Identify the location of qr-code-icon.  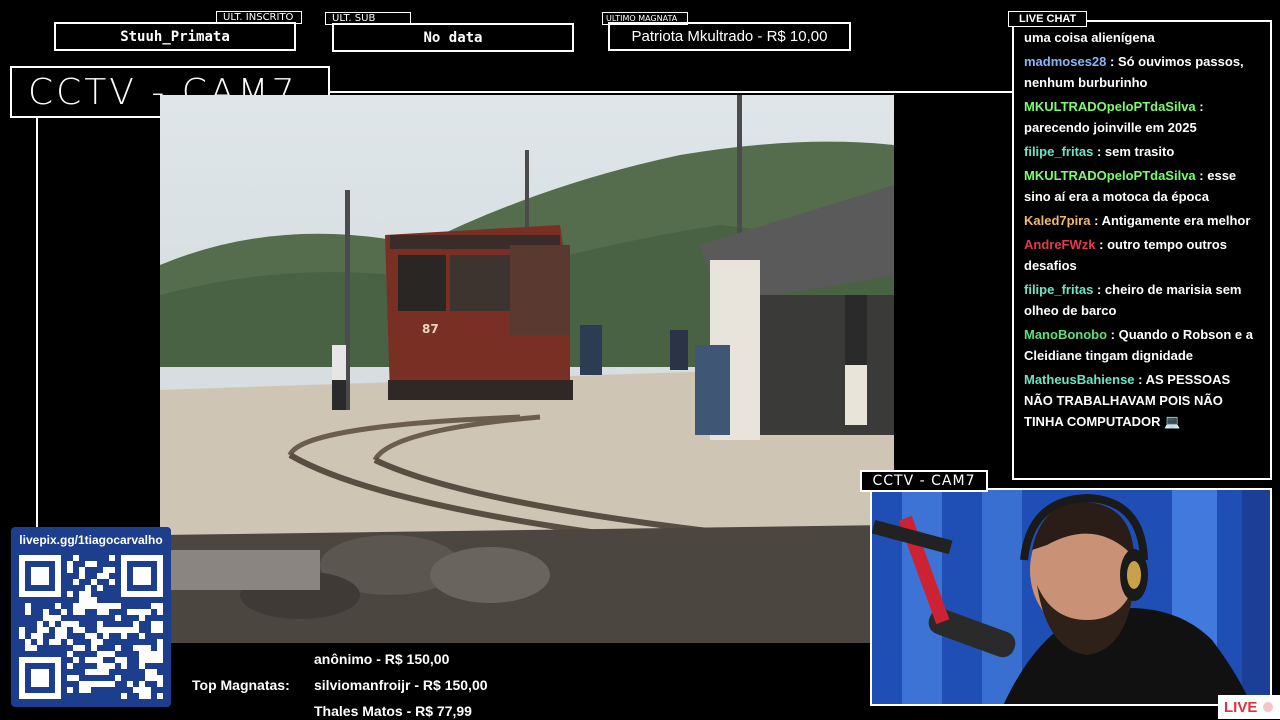
(91, 627).